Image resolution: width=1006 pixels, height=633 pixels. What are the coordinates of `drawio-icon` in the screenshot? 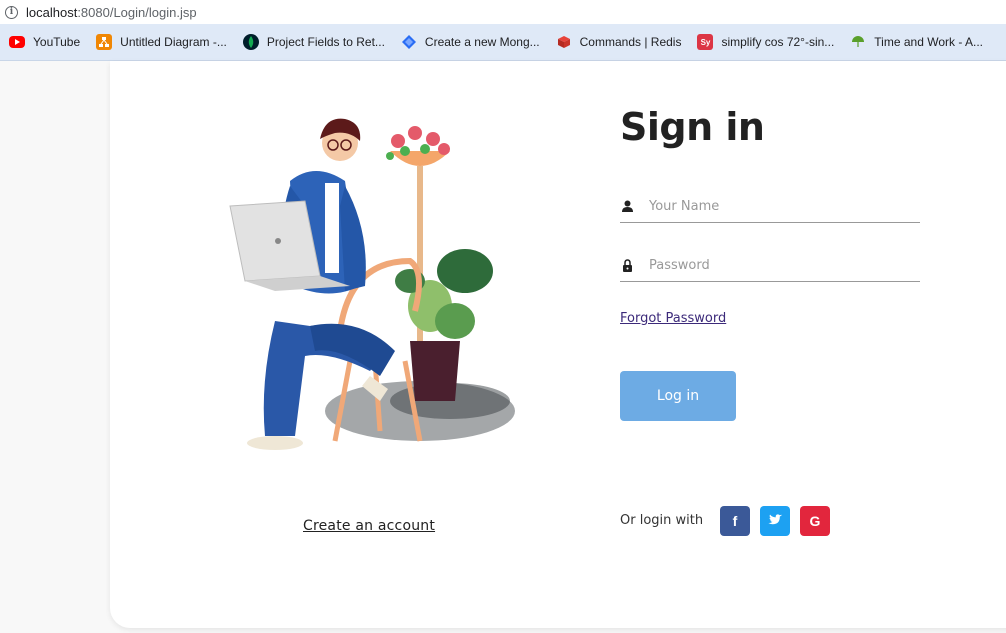 It's located at (104, 42).